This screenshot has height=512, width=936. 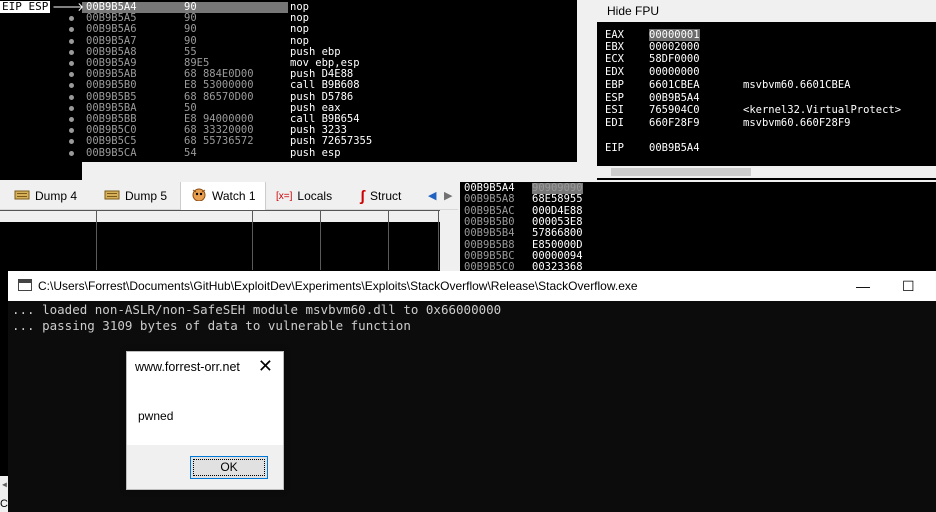 I want to click on tab-label: Dump 4, so click(x=56, y=196).